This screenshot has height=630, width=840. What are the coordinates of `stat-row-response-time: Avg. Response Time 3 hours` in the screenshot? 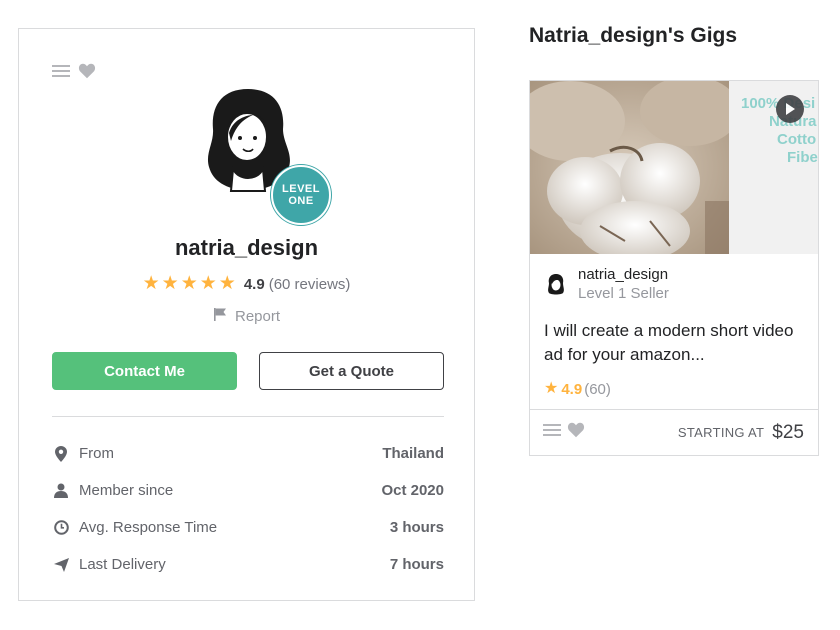 It's located at (248, 527).